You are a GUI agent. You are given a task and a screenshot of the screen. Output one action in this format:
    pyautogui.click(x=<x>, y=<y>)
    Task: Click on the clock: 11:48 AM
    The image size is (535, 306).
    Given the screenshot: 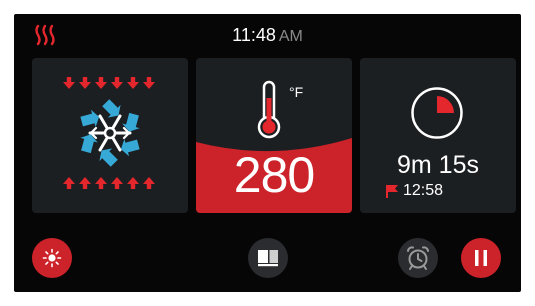 What is the action you would take?
    pyautogui.click(x=267, y=35)
    